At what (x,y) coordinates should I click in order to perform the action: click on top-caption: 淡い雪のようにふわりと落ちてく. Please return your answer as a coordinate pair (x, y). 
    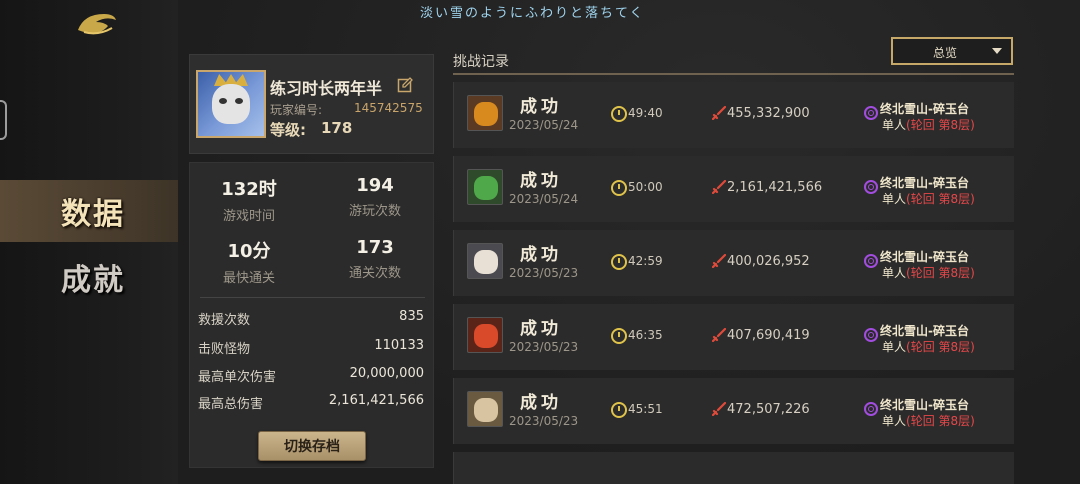
    Looking at the image, I should click on (532, 13).